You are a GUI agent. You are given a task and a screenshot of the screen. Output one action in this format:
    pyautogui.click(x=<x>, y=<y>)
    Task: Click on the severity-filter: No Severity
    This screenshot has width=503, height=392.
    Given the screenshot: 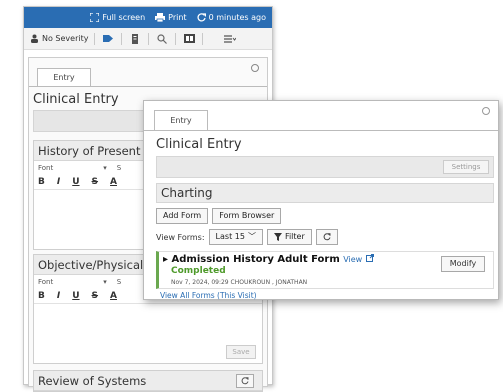 What is the action you would take?
    pyautogui.click(x=59, y=38)
    